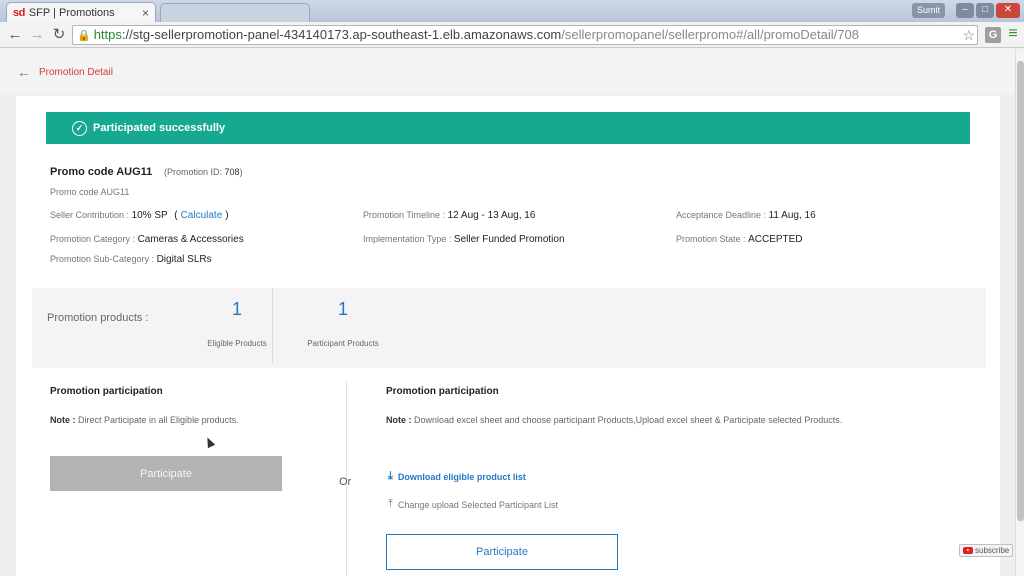  Describe the element at coordinates (59, 35) in the screenshot. I see `reload-icon: ↻` at that location.